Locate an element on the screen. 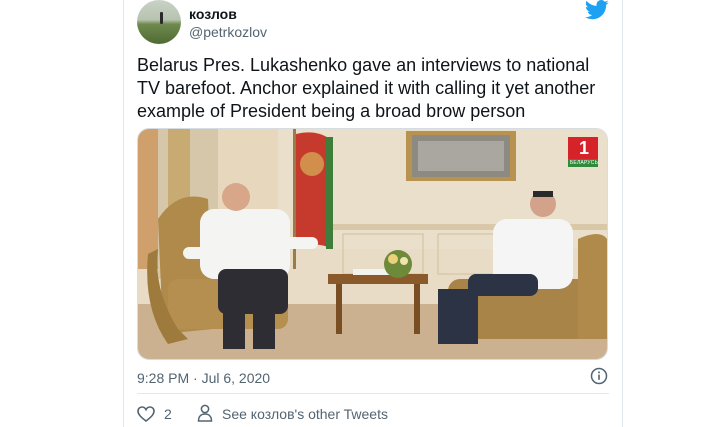 The height and width of the screenshot is (427, 725). divider is located at coordinates (373, 393).